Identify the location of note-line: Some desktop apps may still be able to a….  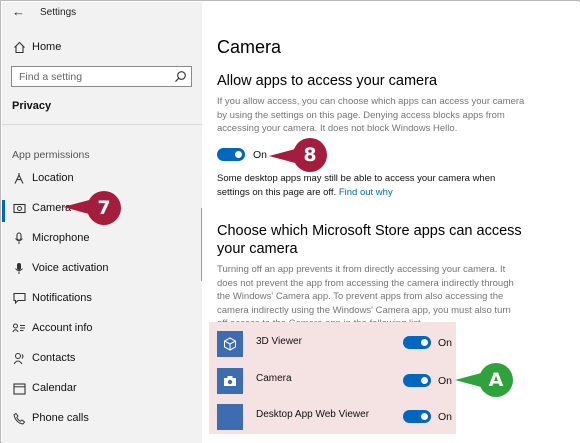
(356, 178).